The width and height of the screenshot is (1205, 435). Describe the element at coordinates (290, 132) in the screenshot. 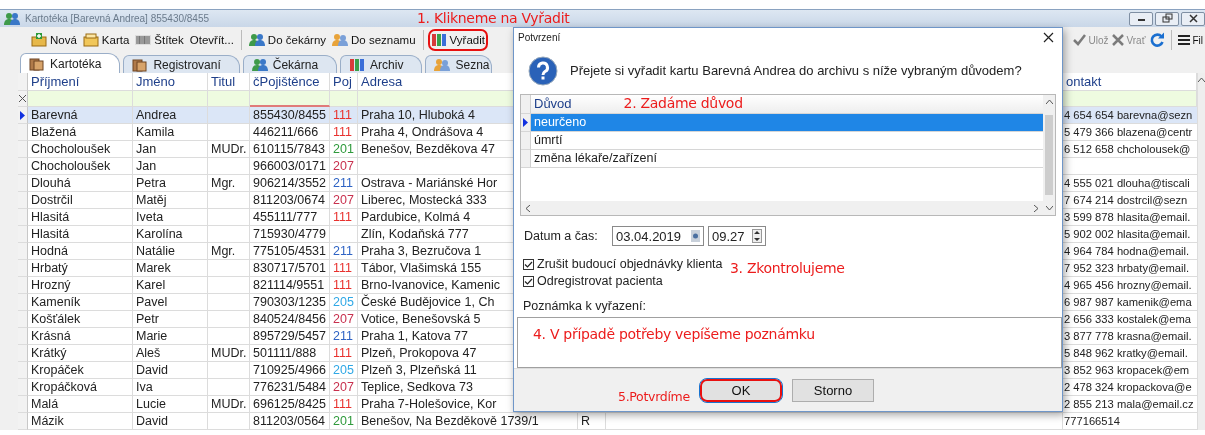

I see `table-cell: 446211/666` at that location.